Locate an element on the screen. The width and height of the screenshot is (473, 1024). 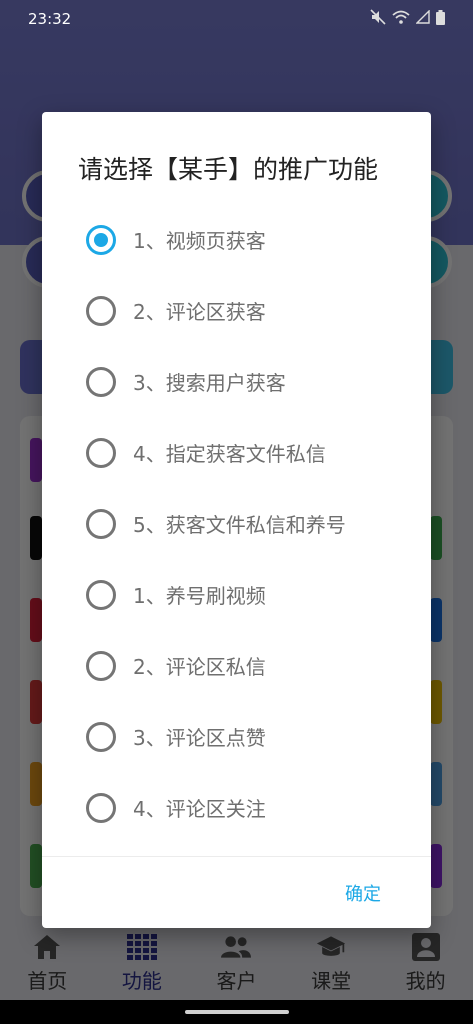
confirm-button: 确定 is located at coordinates (363, 893).